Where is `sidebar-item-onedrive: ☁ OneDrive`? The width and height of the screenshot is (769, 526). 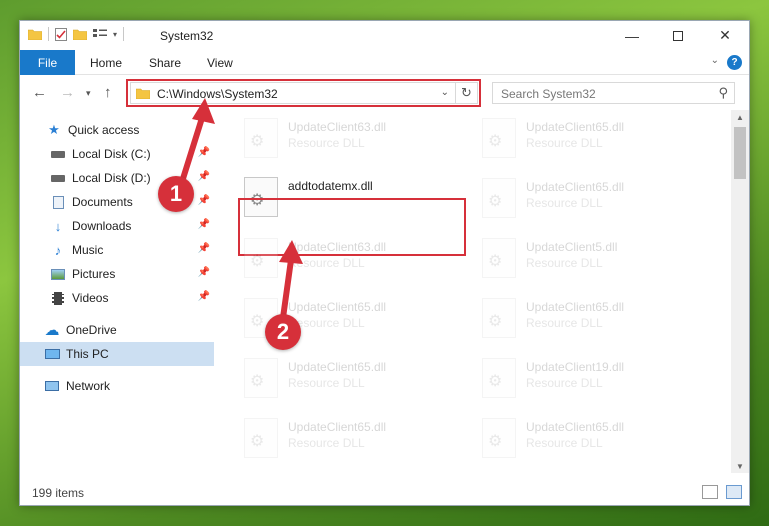
sidebar-item-onedrive: ☁ OneDrive is located at coordinates (117, 330).